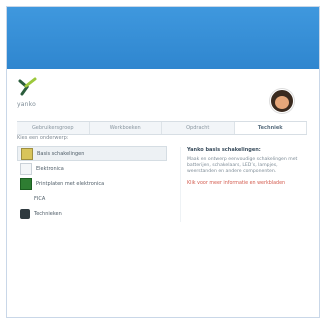 The image size is (327, 326). What do you see at coordinates (70, 183) in the screenshot?
I see `menu-item-label: Printplaten met elektronica` at bounding box center [70, 183].